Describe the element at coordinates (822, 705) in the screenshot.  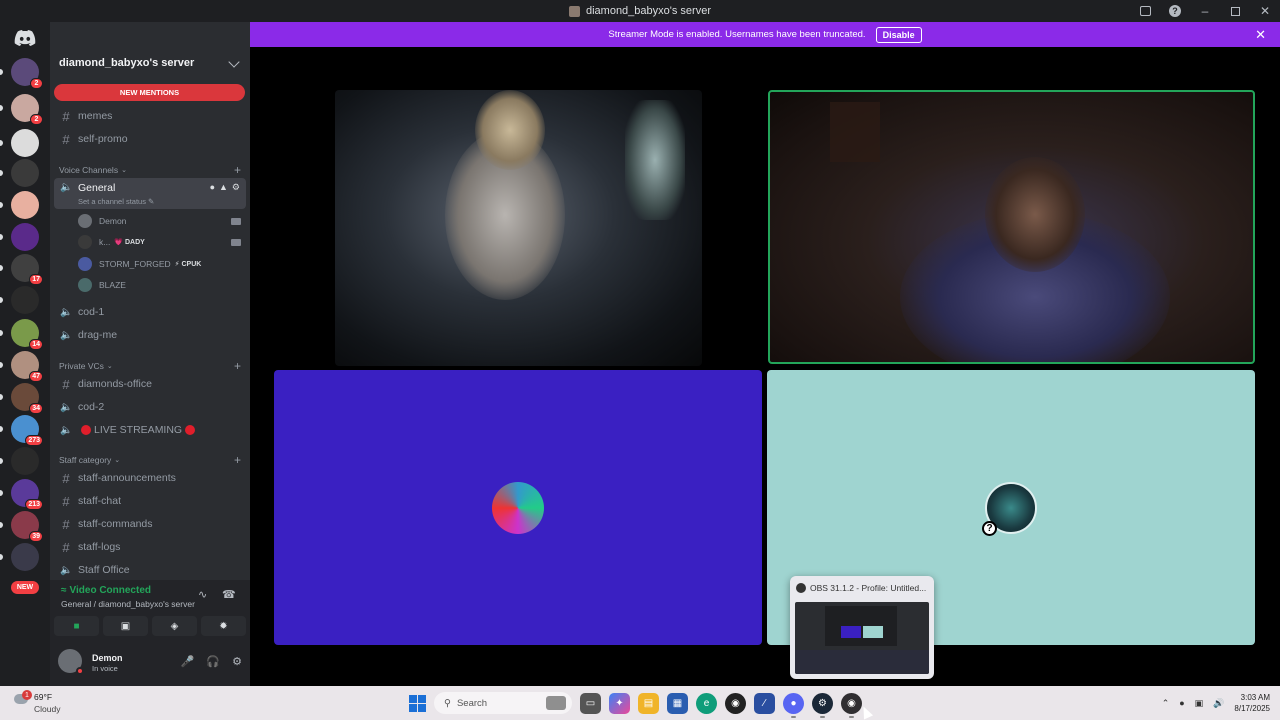
I see `steam-icon: ⚙` at that location.